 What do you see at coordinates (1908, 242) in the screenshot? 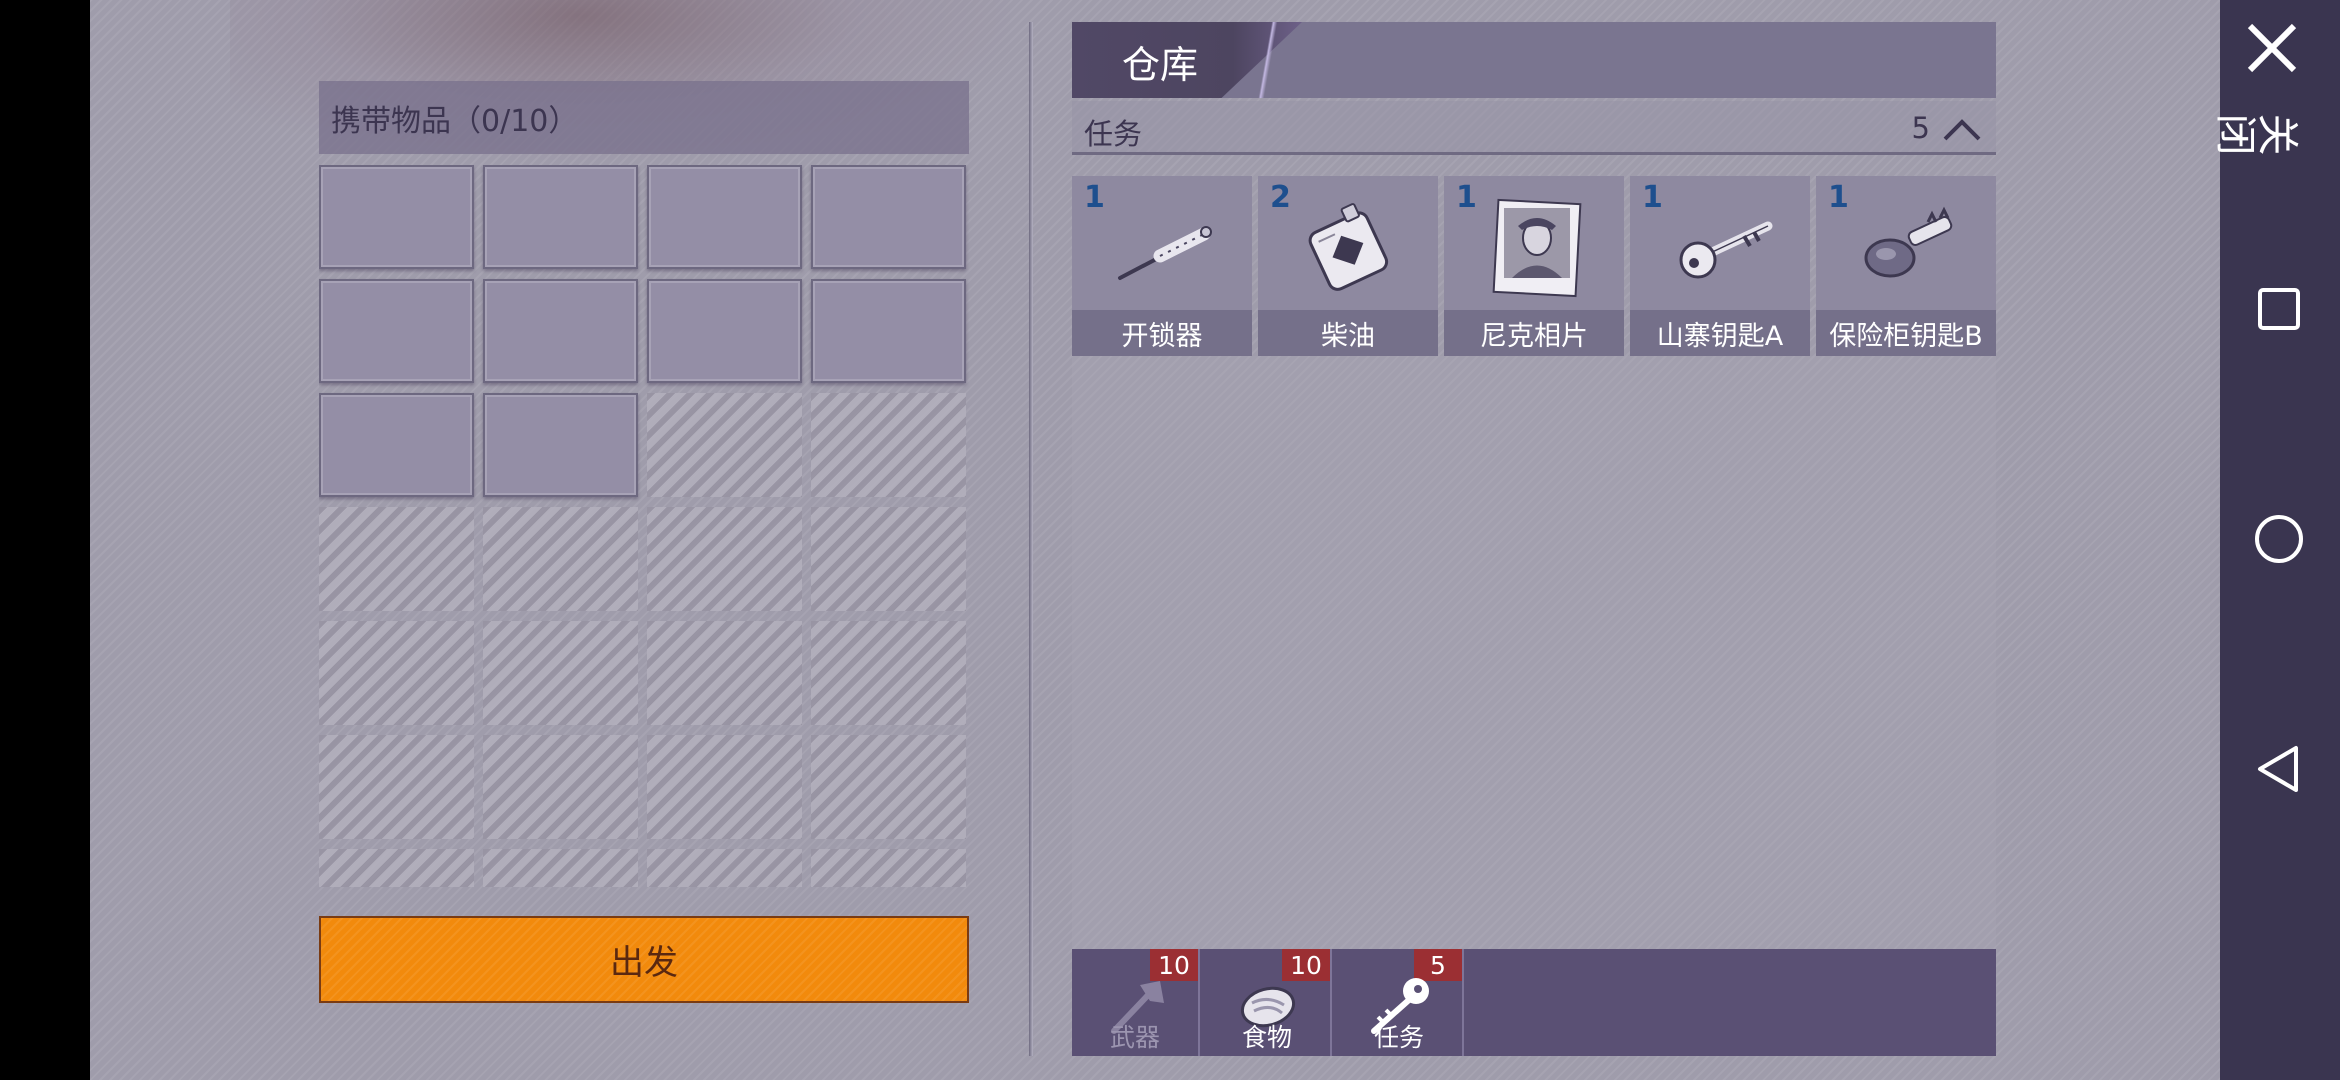
I see `safe-key-icon` at bounding box center [1908, 242].